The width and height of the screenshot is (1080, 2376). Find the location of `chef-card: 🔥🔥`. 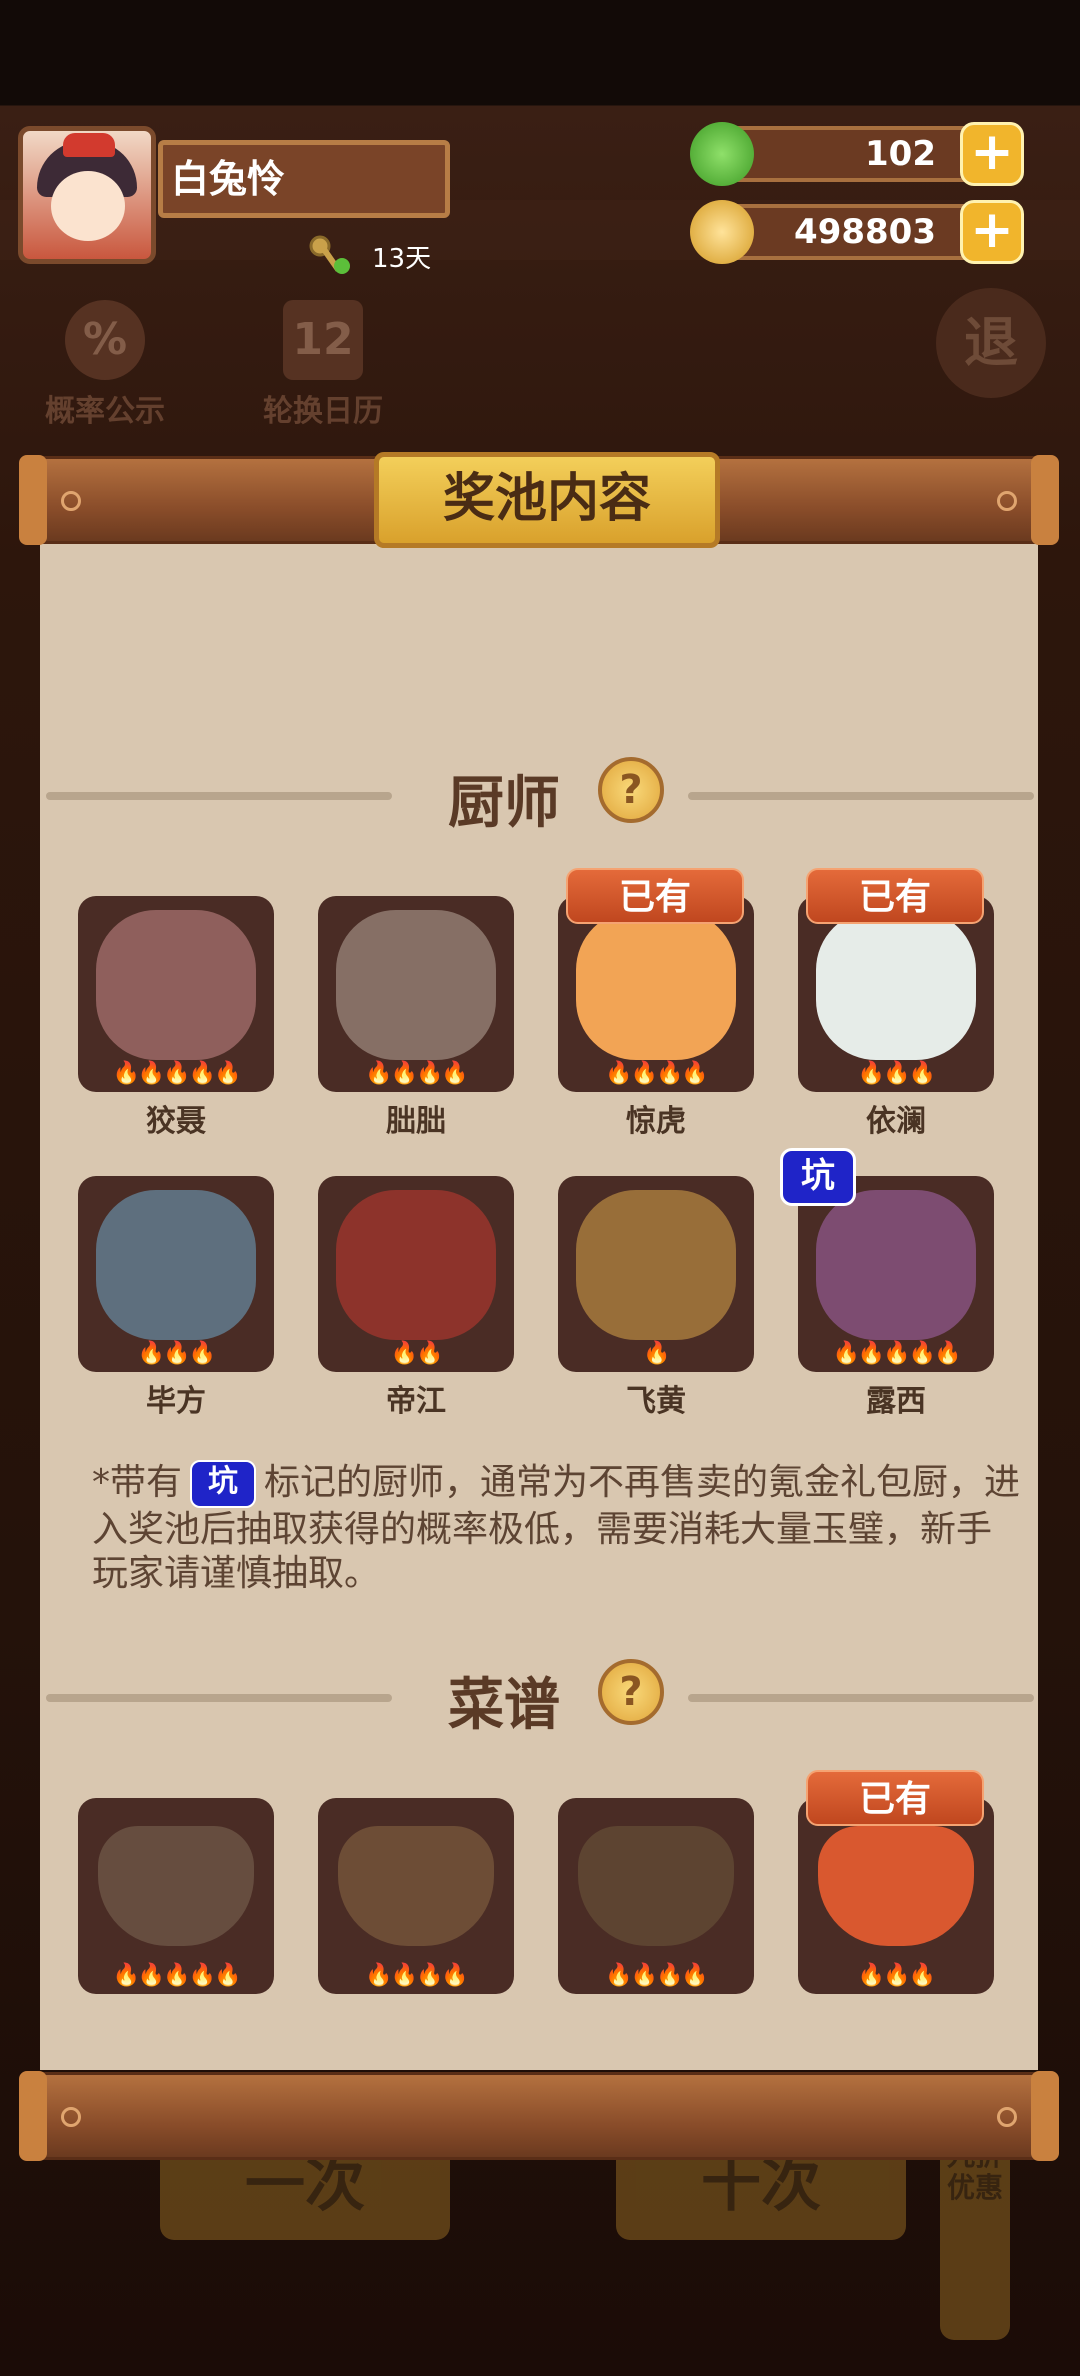

chef-card: 🔥🔥 is located at coordinates (416, 1274).